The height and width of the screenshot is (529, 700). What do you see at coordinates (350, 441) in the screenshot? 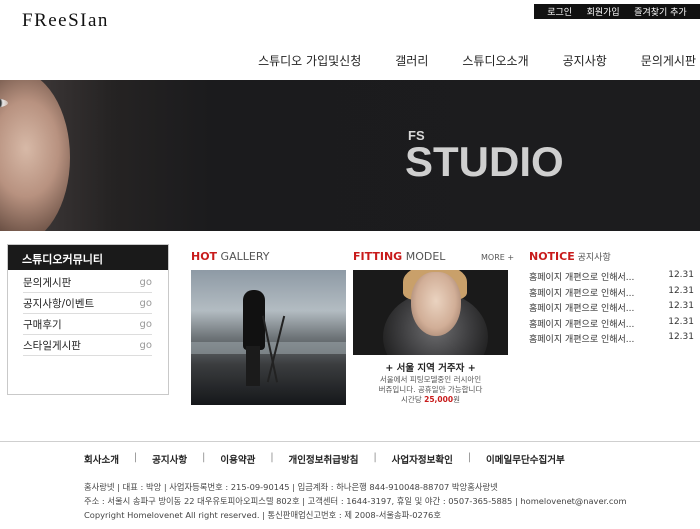
I see `footer-divider` at bounding box center [350, 441].